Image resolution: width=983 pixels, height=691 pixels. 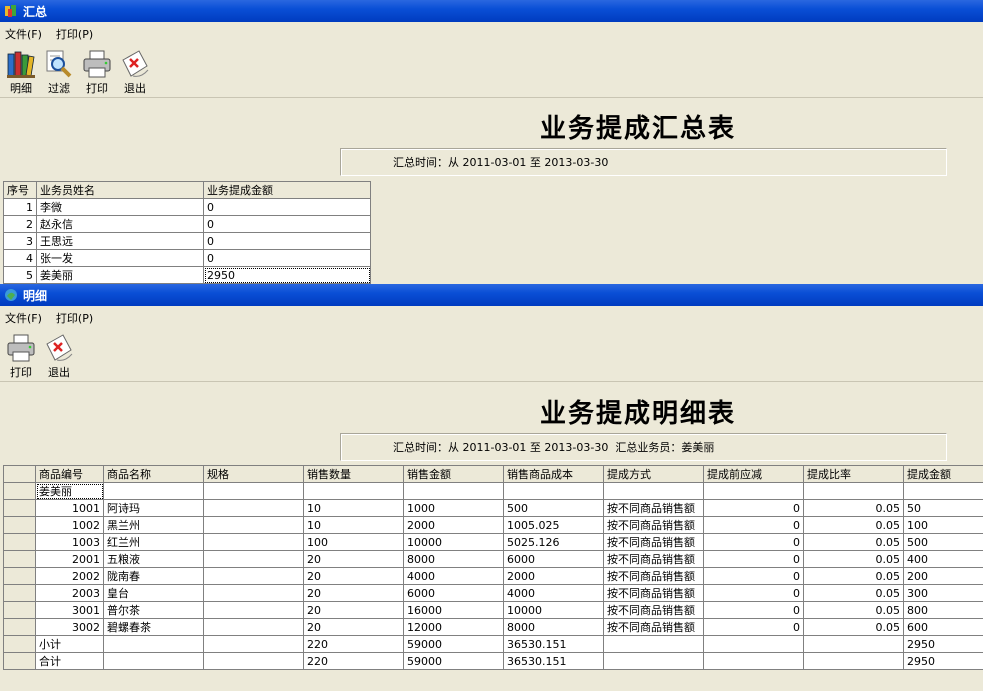 What do you see at coordinates (187, 241) in the screenshot?
I see `table-row: 3 王思远 0` at bounding box center [187, 241].